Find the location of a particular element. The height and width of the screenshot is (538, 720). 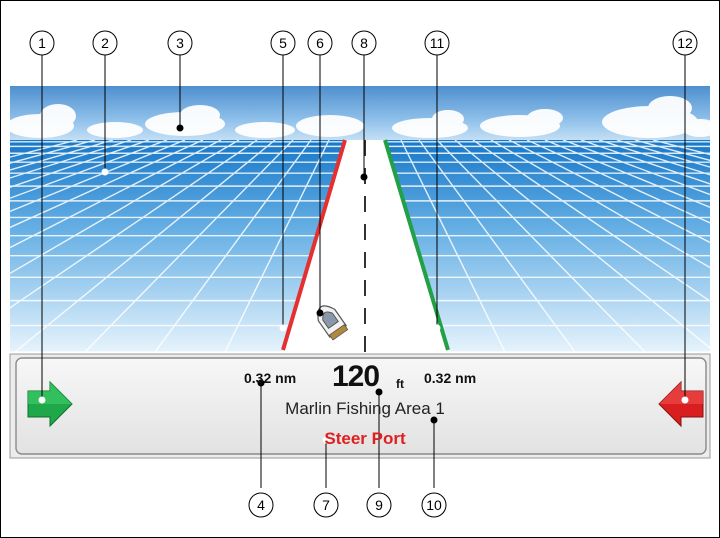

callout-label: 2 is located at coordinates (105, 43).